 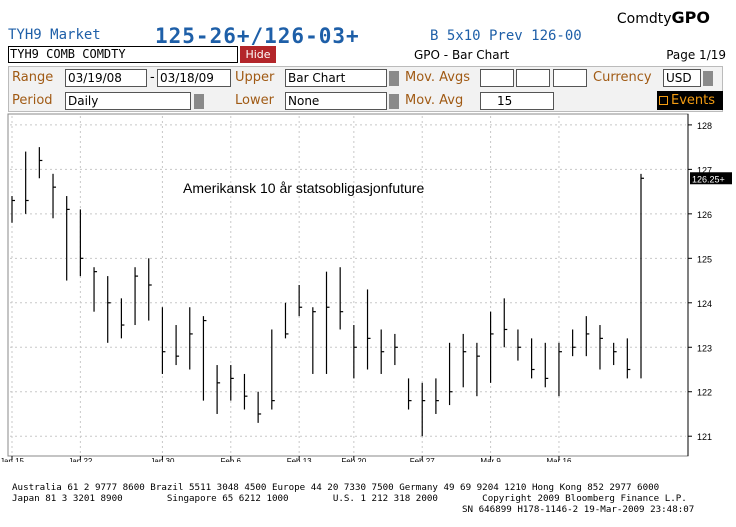 What do you see at coordinates (570, 78) in the screenshot?
I see `mov-avg-3-field` at bounding box center [570, 78].